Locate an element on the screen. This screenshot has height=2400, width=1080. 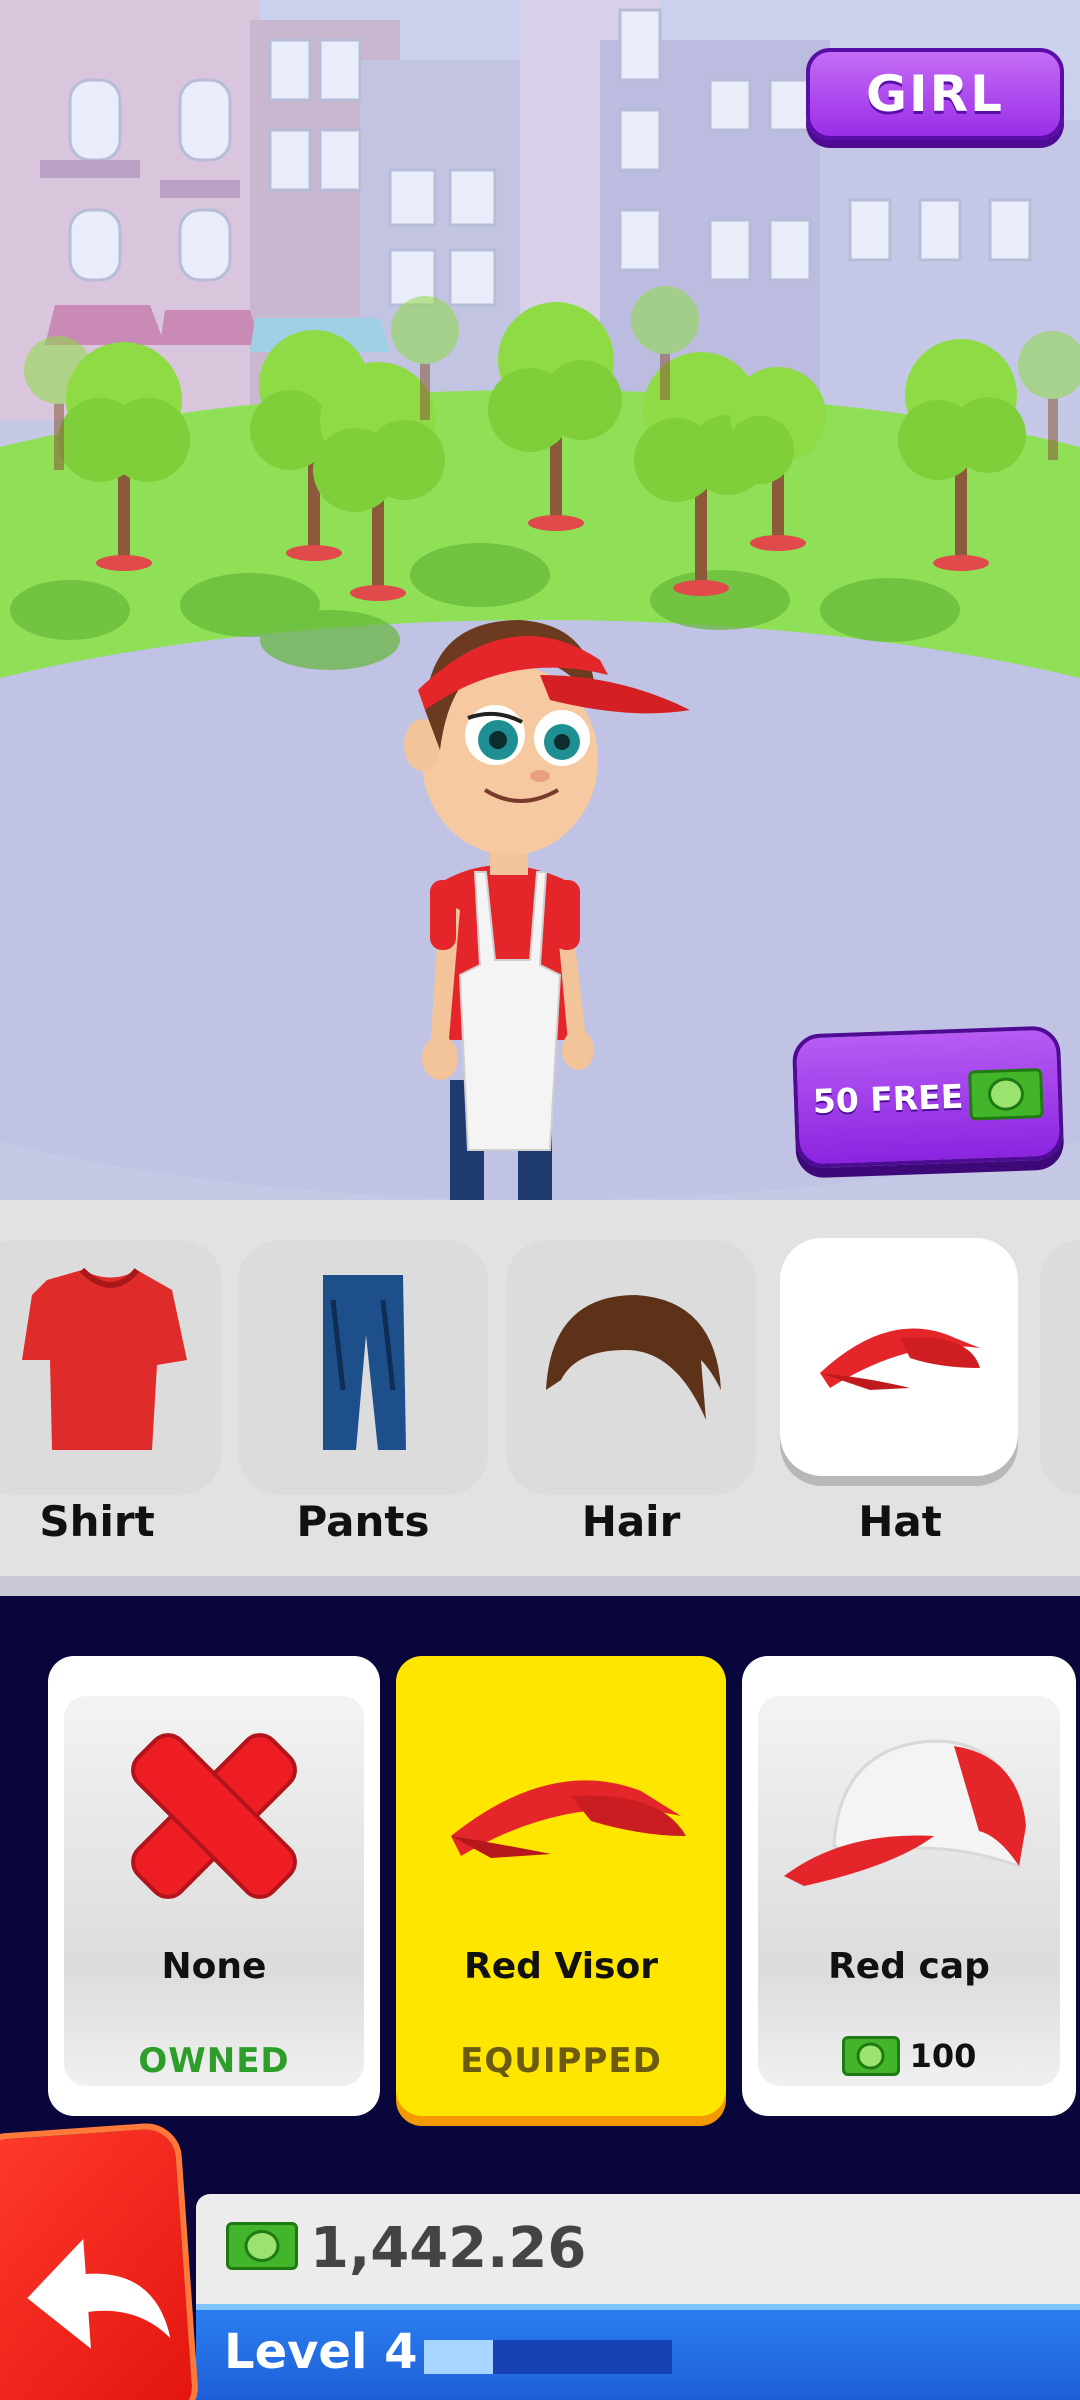
item-status-red-visor: EQUIPPED is located at coordinates (561, 2061).